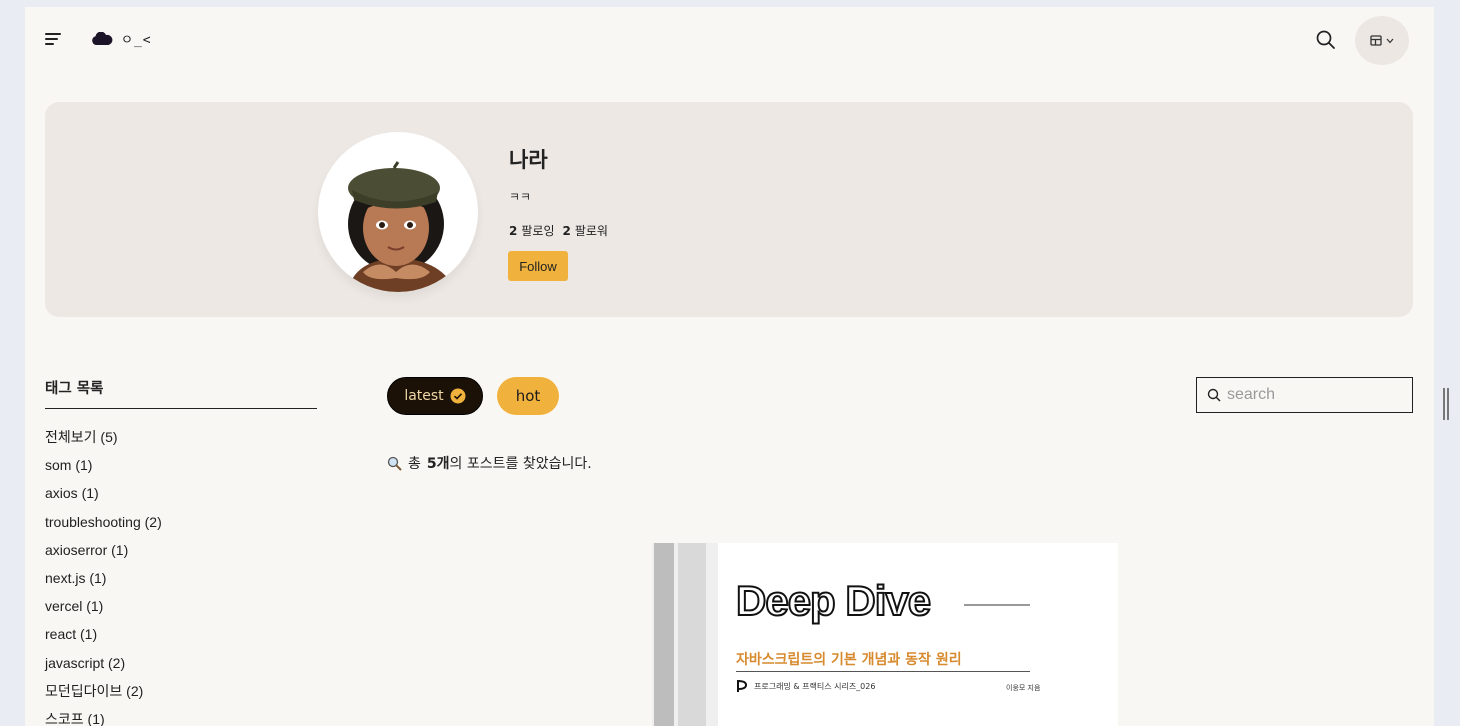 The height and width of the screenshot is (726, 1460). Describe the element at coordinates (438, 464) in the screenshot. I see `result-count: 5개` at that location.